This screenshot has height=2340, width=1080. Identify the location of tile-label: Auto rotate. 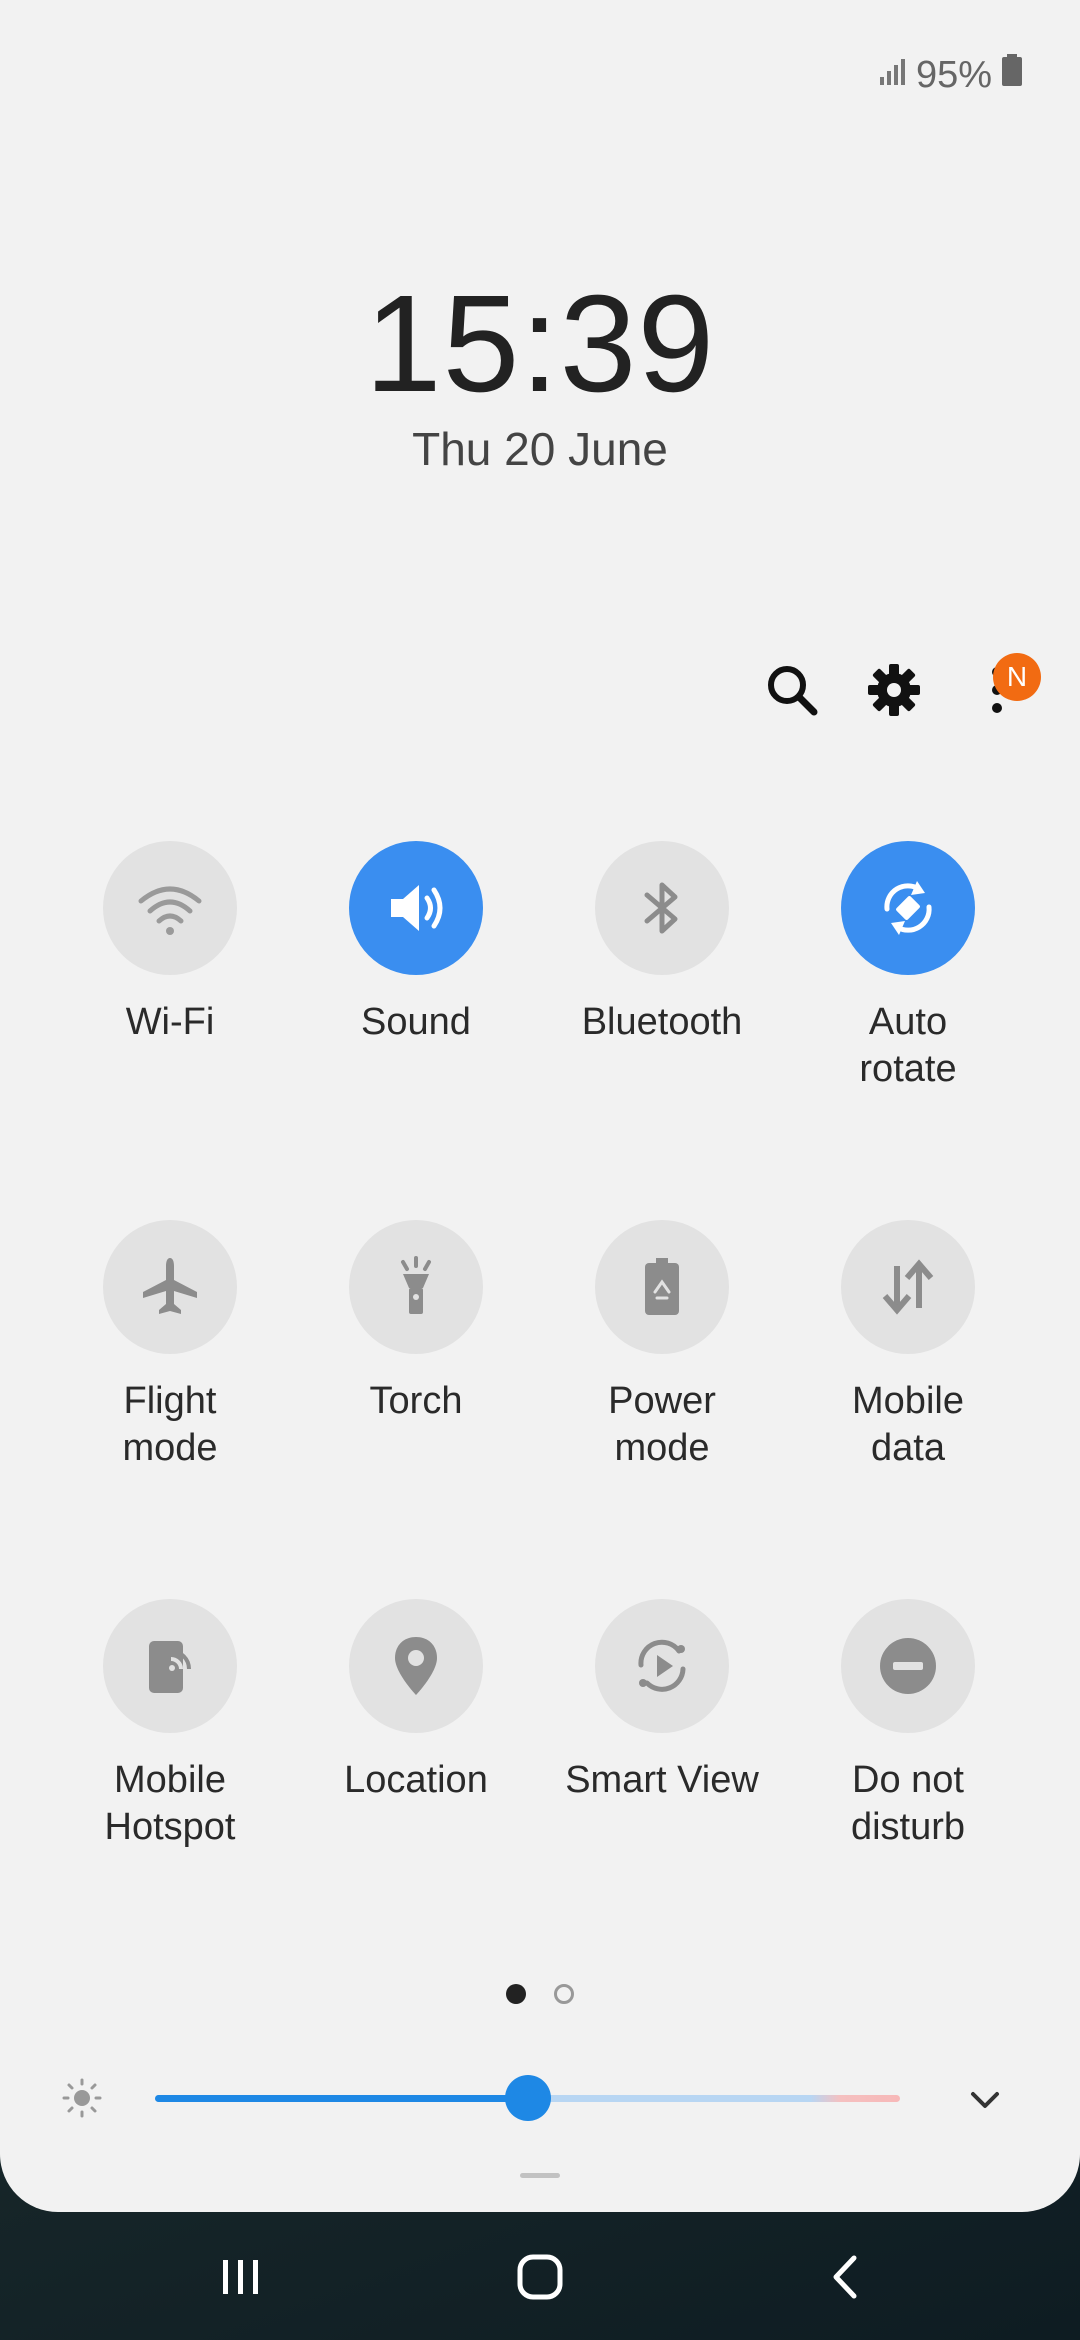
(908, 1045).